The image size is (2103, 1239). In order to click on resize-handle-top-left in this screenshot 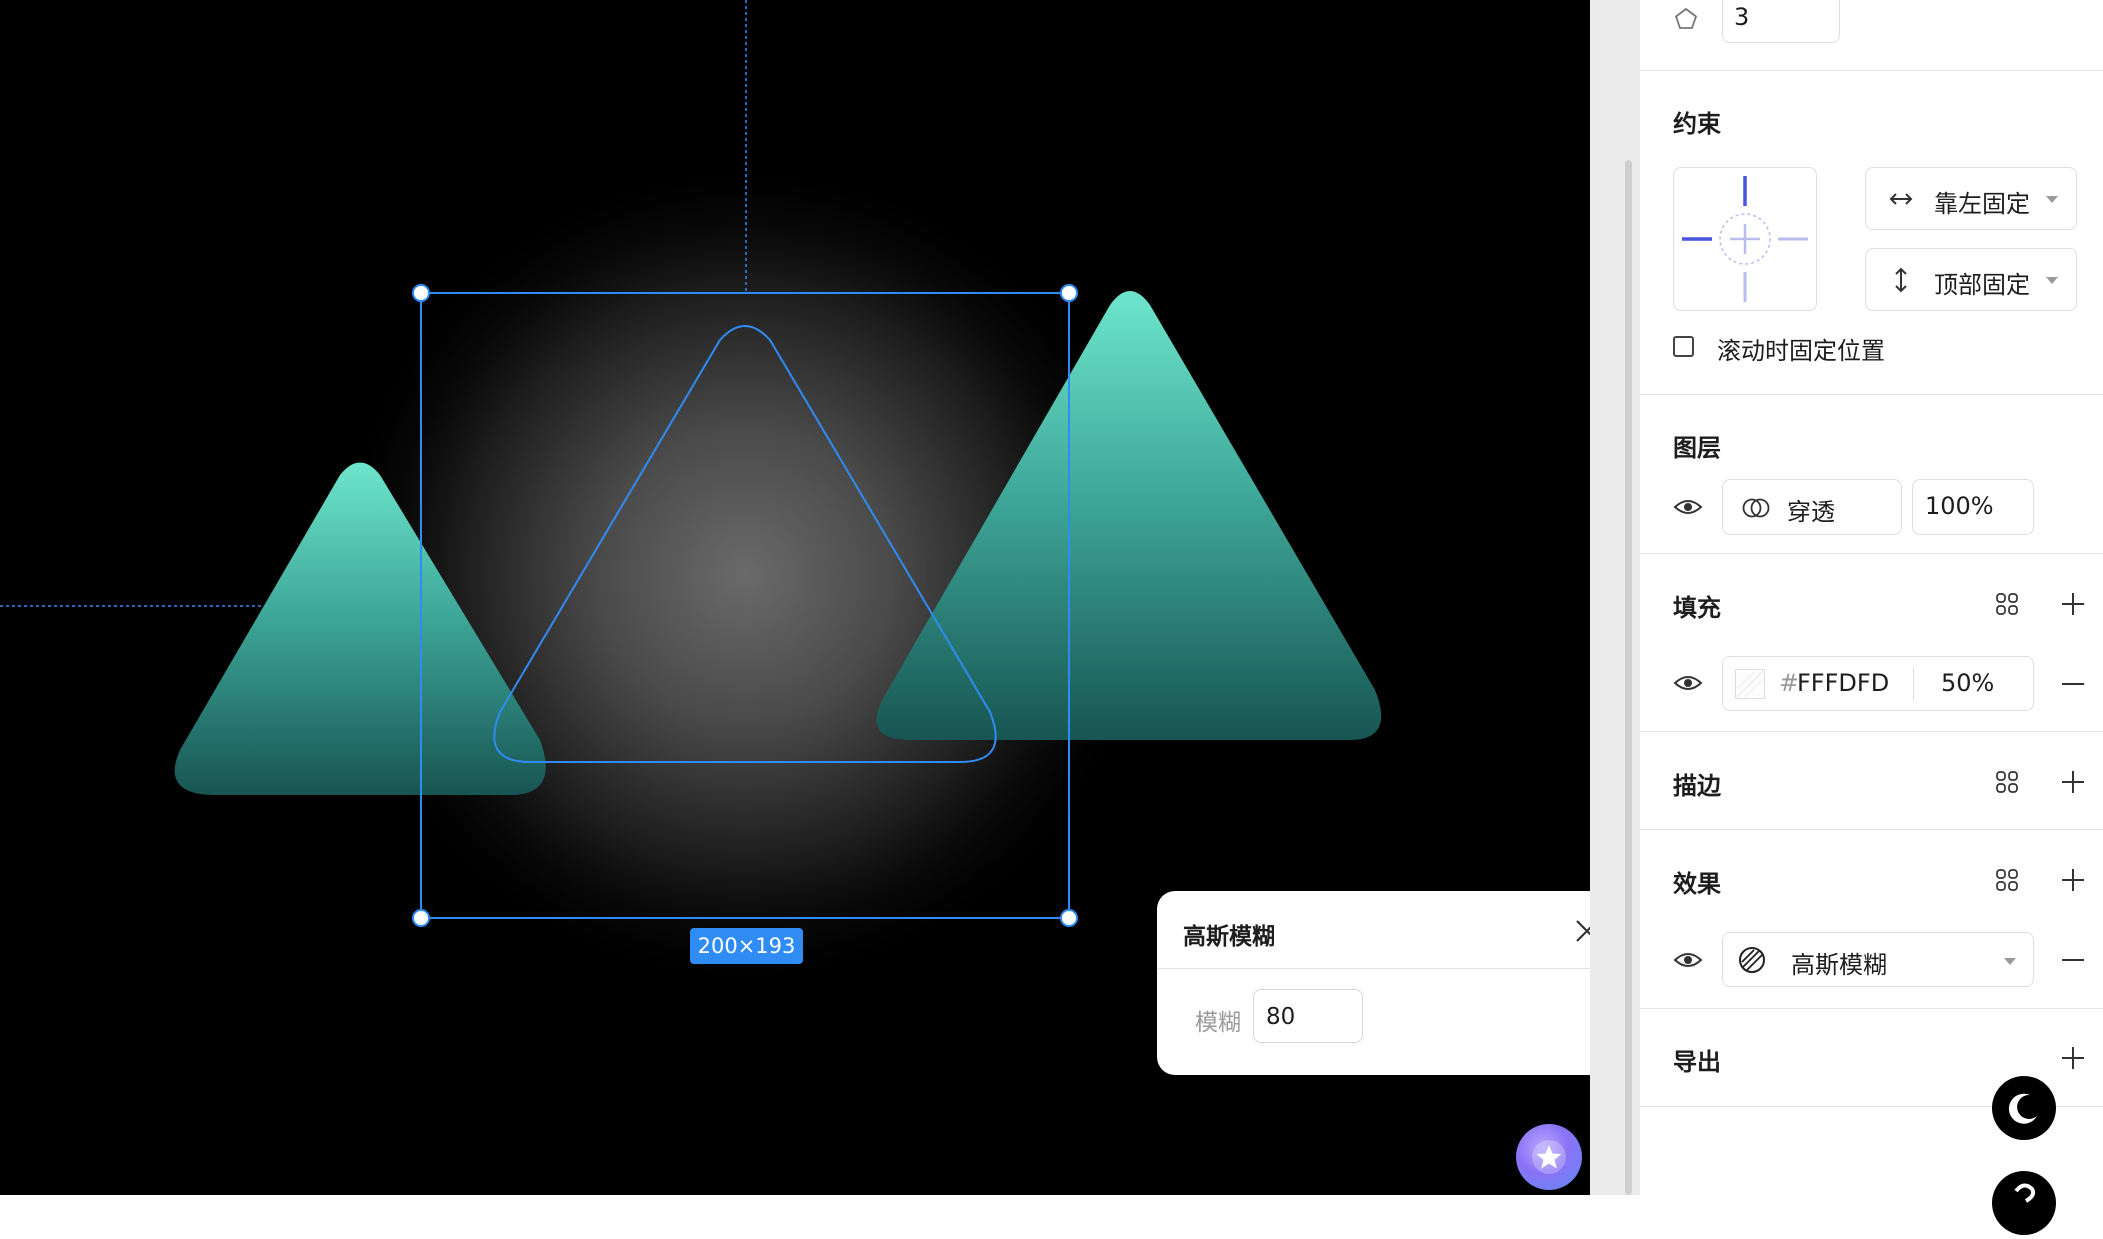, I will do `click(421, 293)`.